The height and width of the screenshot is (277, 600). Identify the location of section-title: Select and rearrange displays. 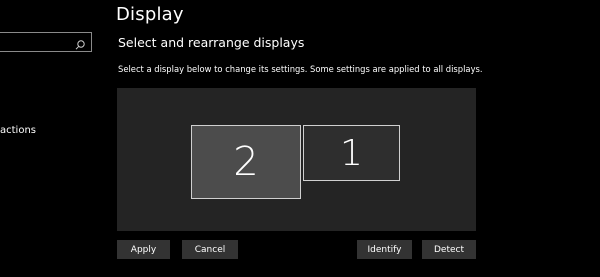
(211, 42).